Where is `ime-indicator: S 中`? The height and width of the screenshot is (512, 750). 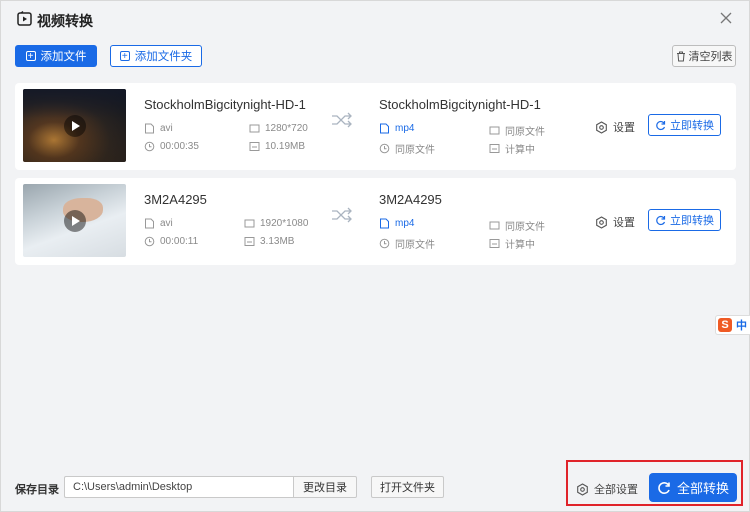 ime-indicator: S 中 is located at coordinates (732, 325).